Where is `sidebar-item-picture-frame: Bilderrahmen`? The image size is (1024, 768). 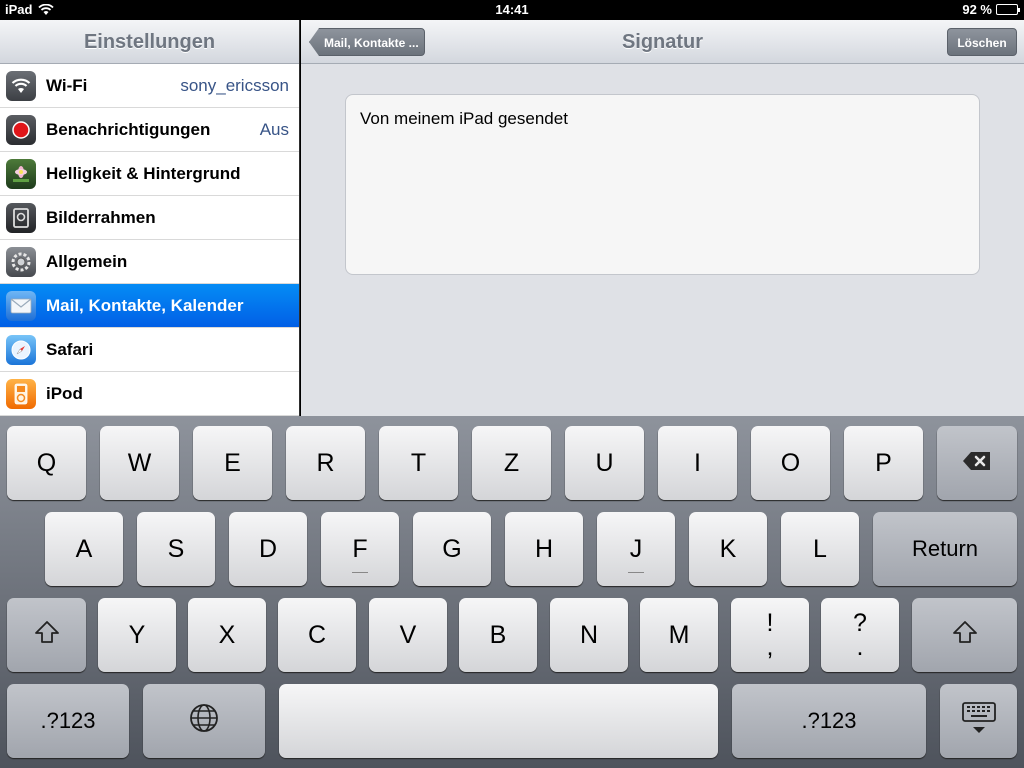
sidebar-item-picture-frame: Bilderrahmen is located at coordinates (149, 218).